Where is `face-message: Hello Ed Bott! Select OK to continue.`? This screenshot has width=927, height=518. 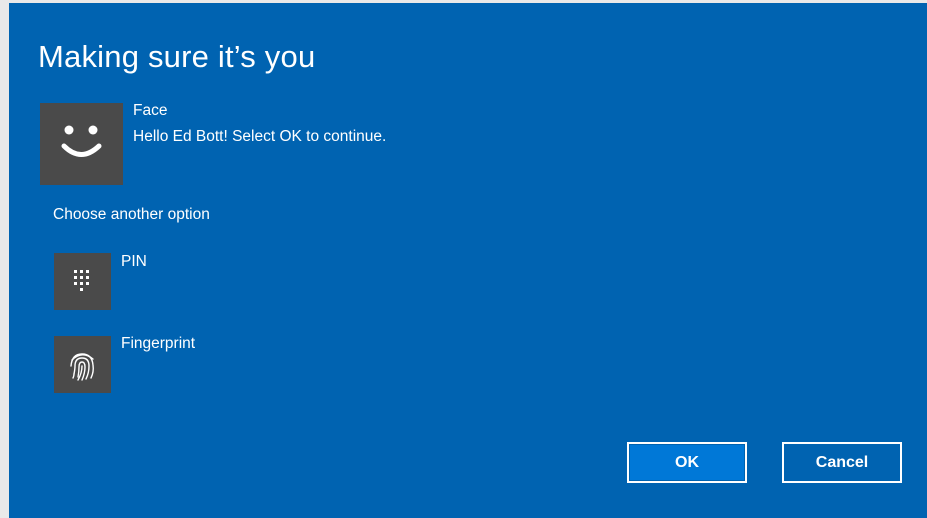
face-message: Hello Ed Bott! Select OK to continue. is located at coordinates (260, 136).